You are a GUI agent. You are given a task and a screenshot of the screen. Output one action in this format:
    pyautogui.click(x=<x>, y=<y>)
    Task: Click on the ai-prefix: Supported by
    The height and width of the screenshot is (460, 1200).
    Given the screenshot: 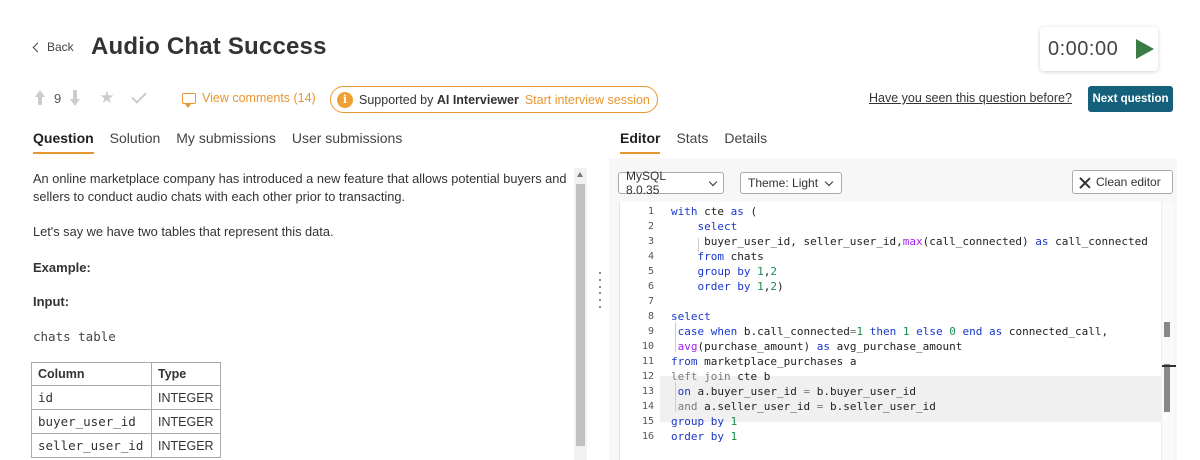 What is the action you would take?
    pyautogui.click(x=396, y=99)
    